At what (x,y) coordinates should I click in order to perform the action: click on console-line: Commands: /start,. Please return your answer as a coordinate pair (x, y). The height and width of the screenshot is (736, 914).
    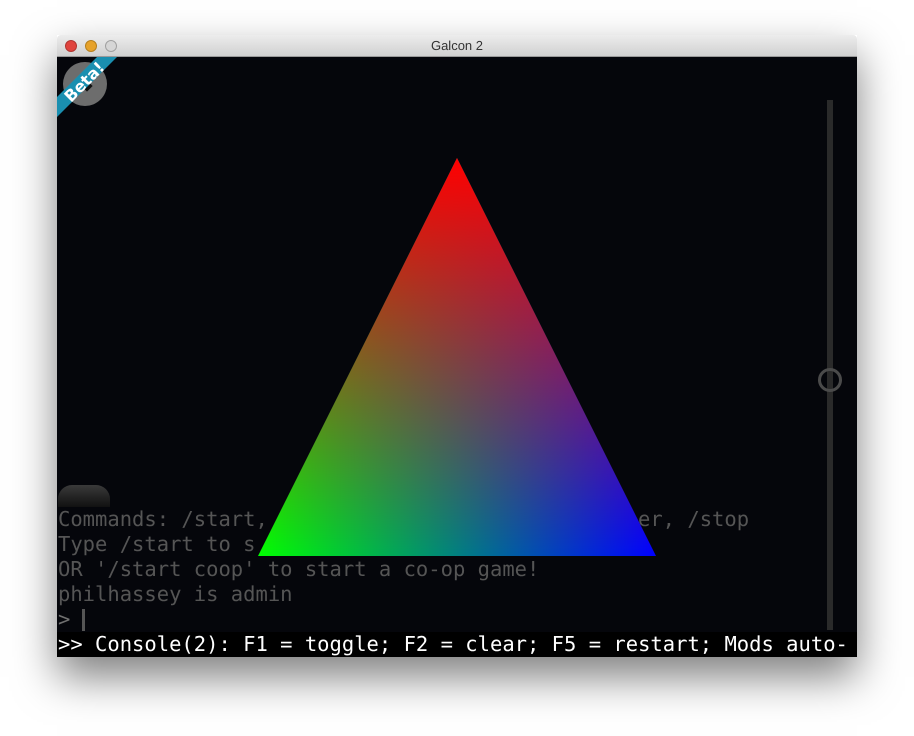
    Looking at the image, I should click on (163, 519).